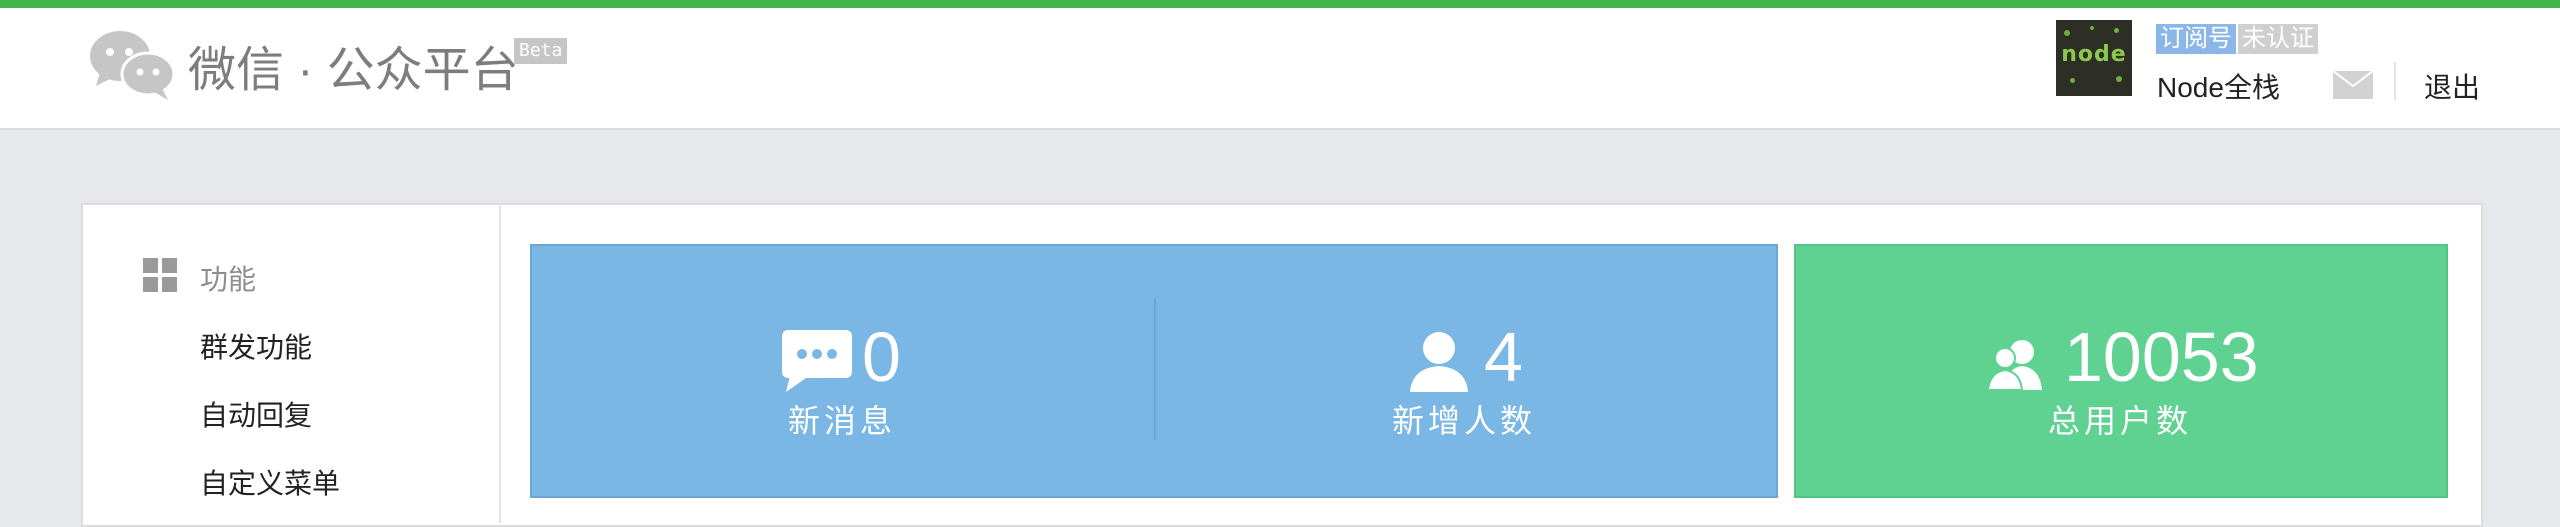 The image size is (2560, 527). Describe the element at coordinates (2016, 364) in the screenshot. I see `users-icon` at that location.